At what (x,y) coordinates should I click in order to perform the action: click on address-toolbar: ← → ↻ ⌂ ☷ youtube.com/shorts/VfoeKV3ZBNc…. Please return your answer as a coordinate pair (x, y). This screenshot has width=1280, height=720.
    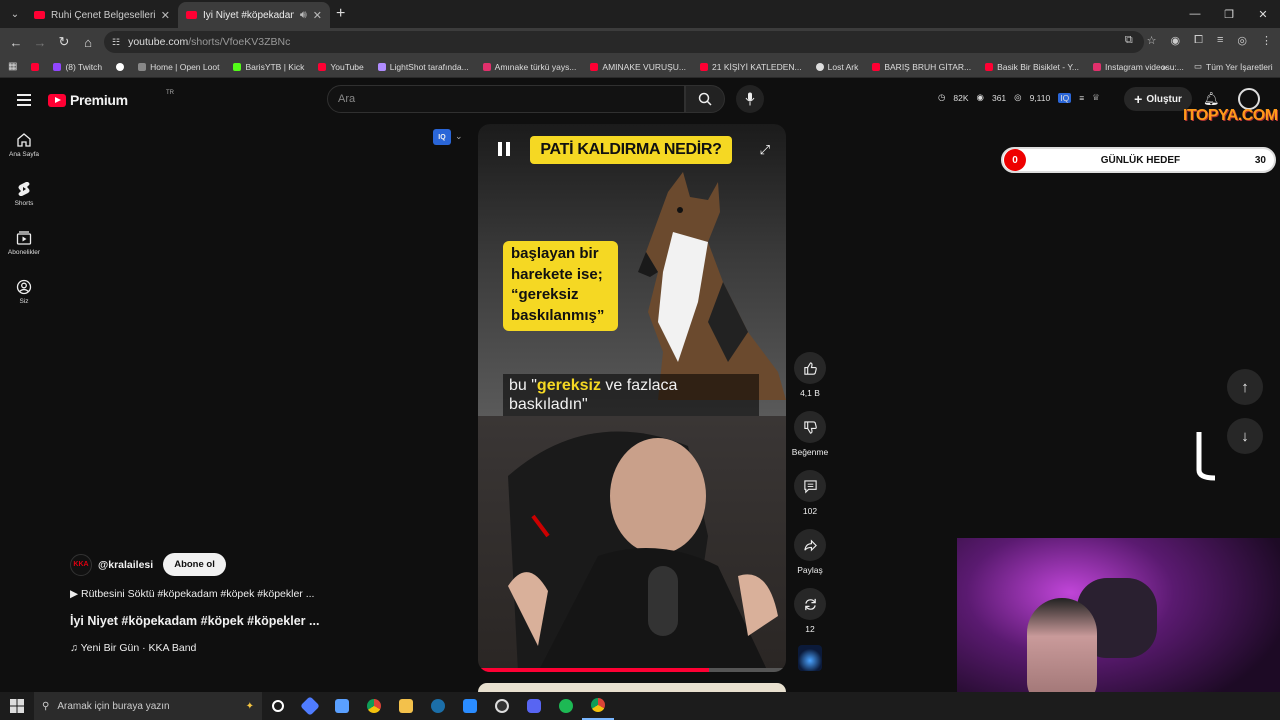
    Looking at the image, I should click on (640, 42).